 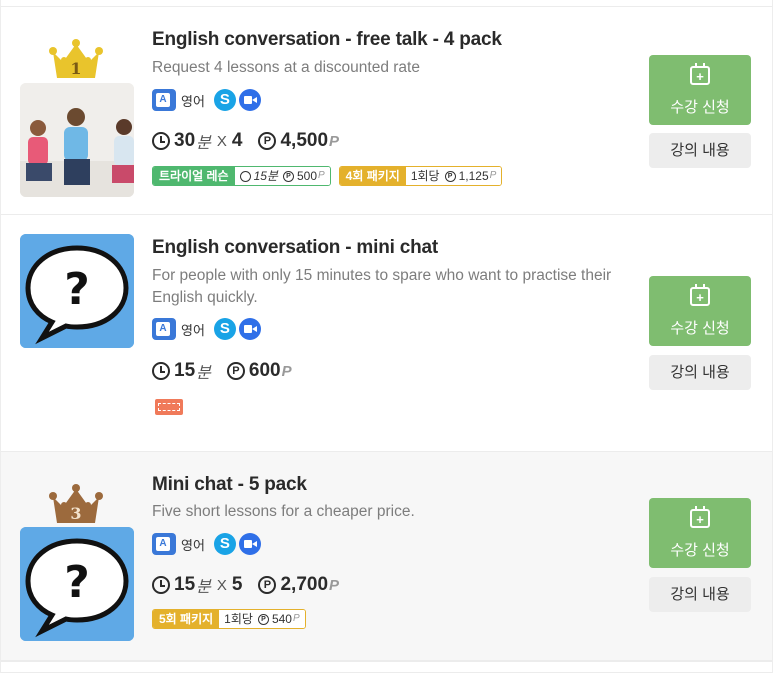 I want to click on course-title: Mini chat - 5 pack, so click(x=229, y=485).